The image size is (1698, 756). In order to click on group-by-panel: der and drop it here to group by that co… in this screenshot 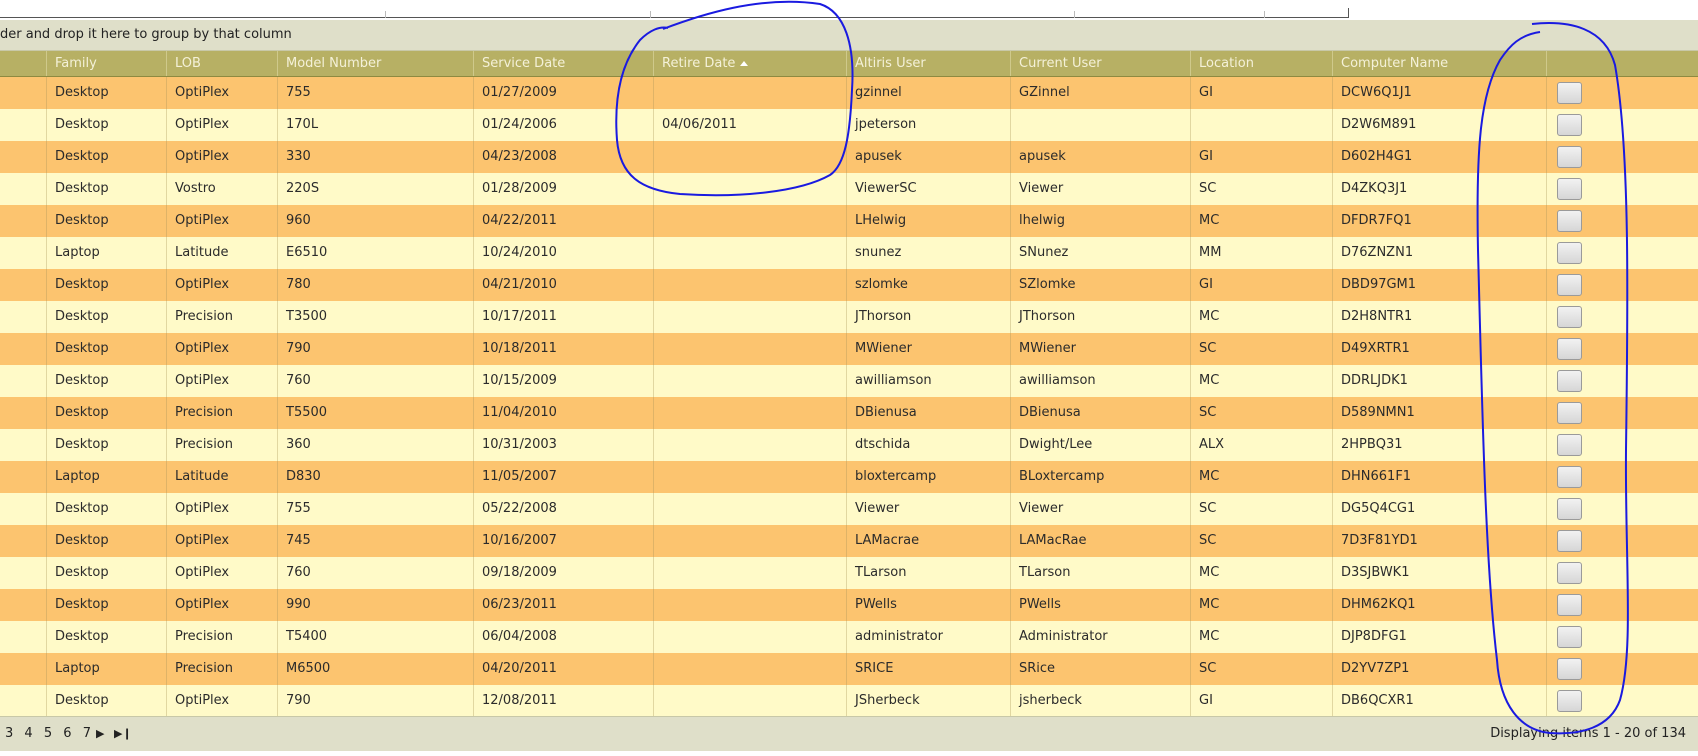, I will do `click(849, 35)`.